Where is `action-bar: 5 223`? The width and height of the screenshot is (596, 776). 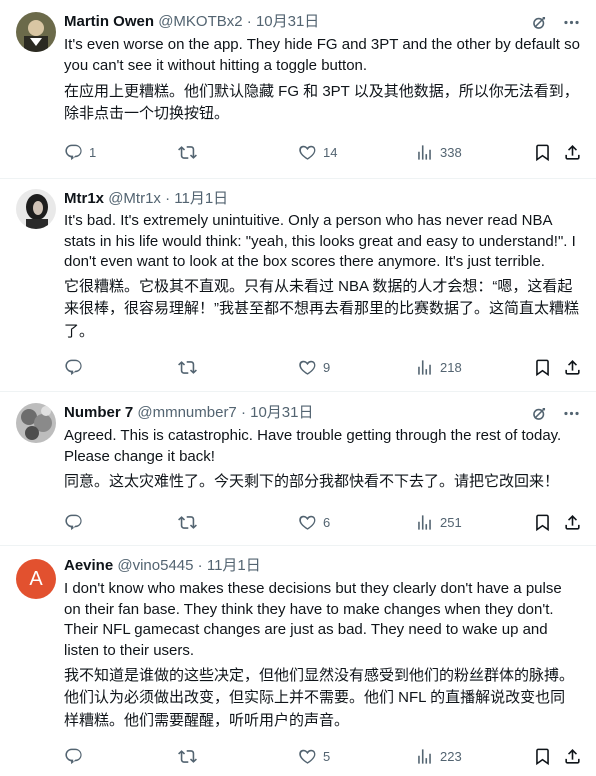 action-bar: 5 223 is located at coordinates (324, 757).